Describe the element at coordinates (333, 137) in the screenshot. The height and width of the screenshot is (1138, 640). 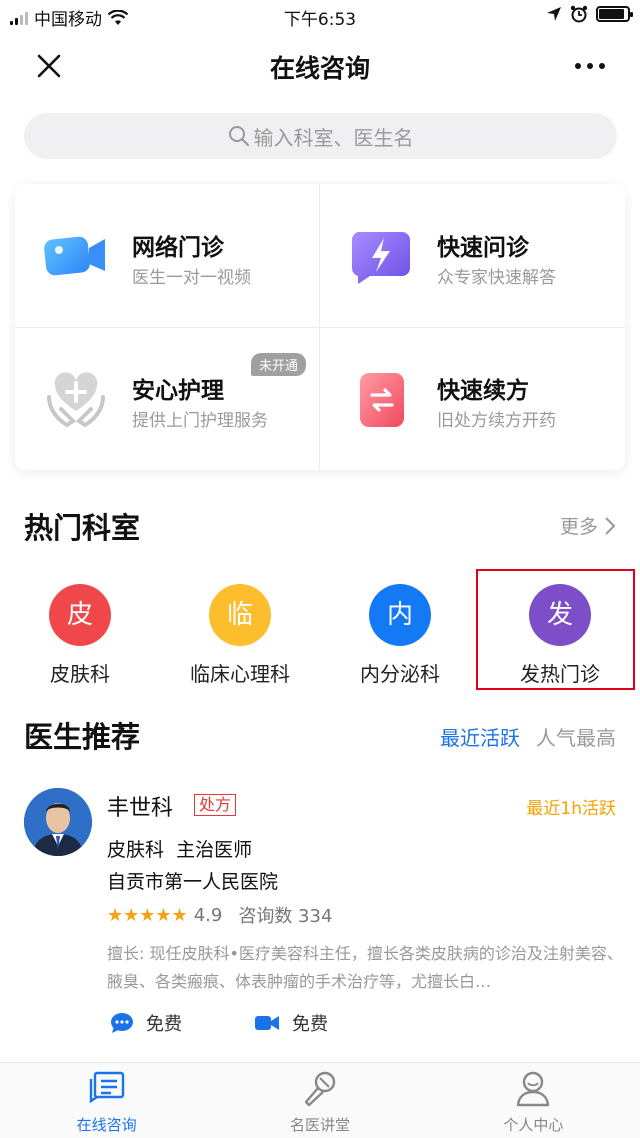
I see `search-placeholder: 输入科室、医生名` at that location.